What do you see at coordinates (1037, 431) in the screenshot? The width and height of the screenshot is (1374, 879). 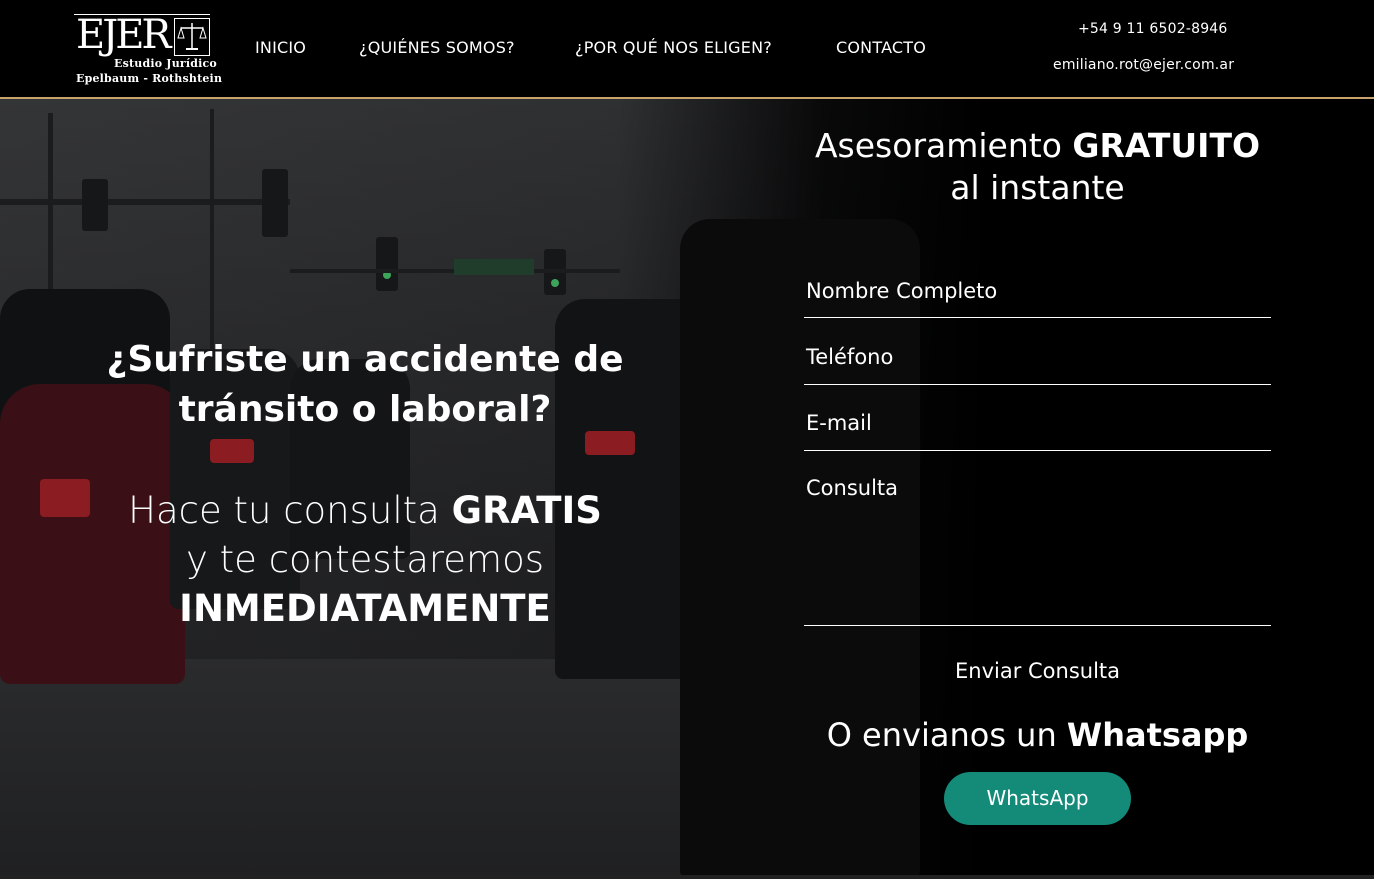 I see `email-field: E-mail` at bounding box center [1037, 431].